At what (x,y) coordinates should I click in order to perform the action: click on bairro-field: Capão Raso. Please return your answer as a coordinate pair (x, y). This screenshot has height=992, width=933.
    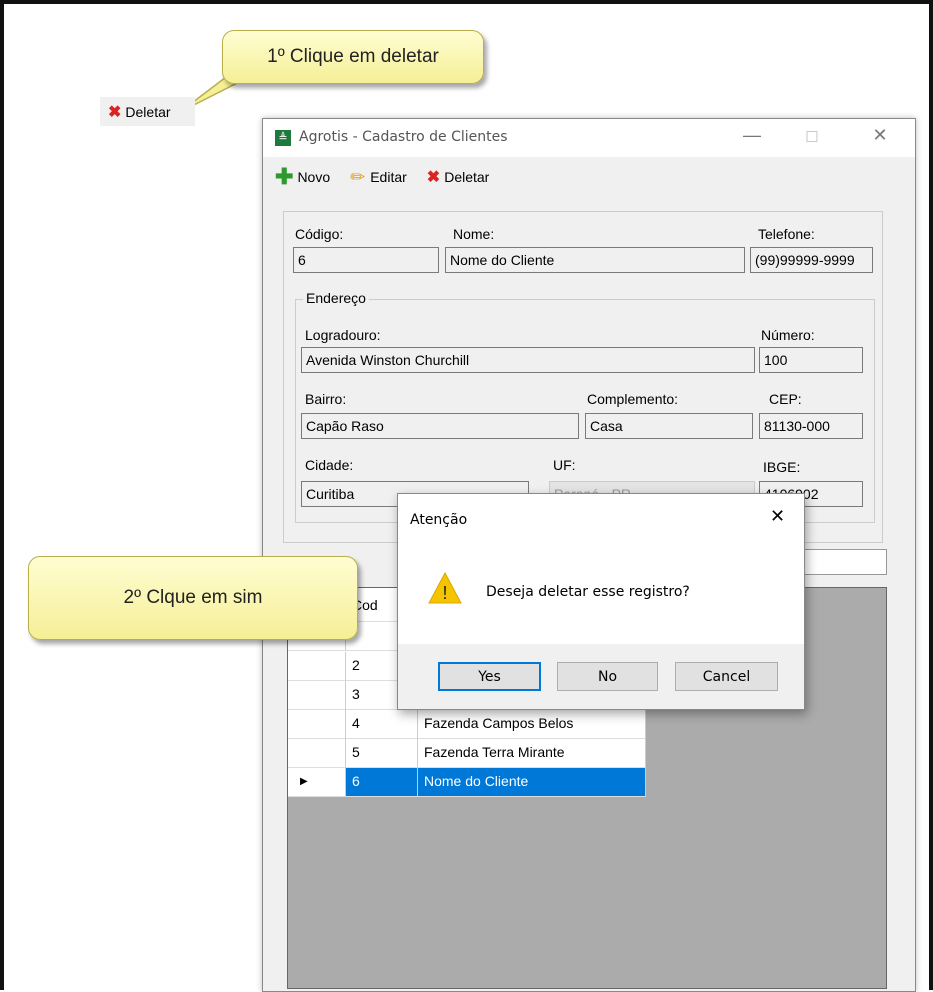
    Looking at the image, I should click on (440, 426).